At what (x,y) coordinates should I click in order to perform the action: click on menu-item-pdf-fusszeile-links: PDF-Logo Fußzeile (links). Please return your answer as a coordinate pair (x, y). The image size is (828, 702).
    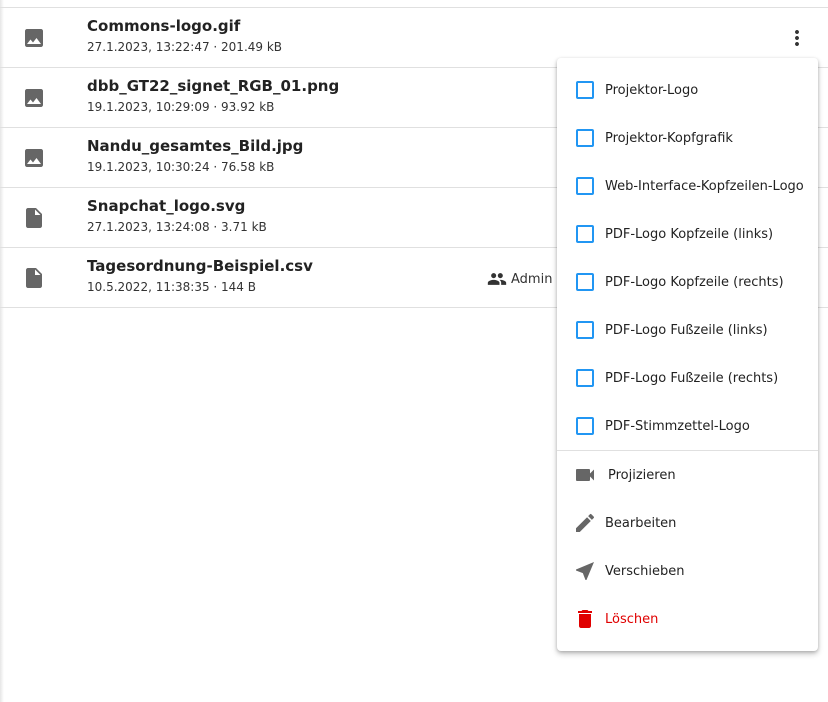
    Looking at the image, I should click on (687, 330).